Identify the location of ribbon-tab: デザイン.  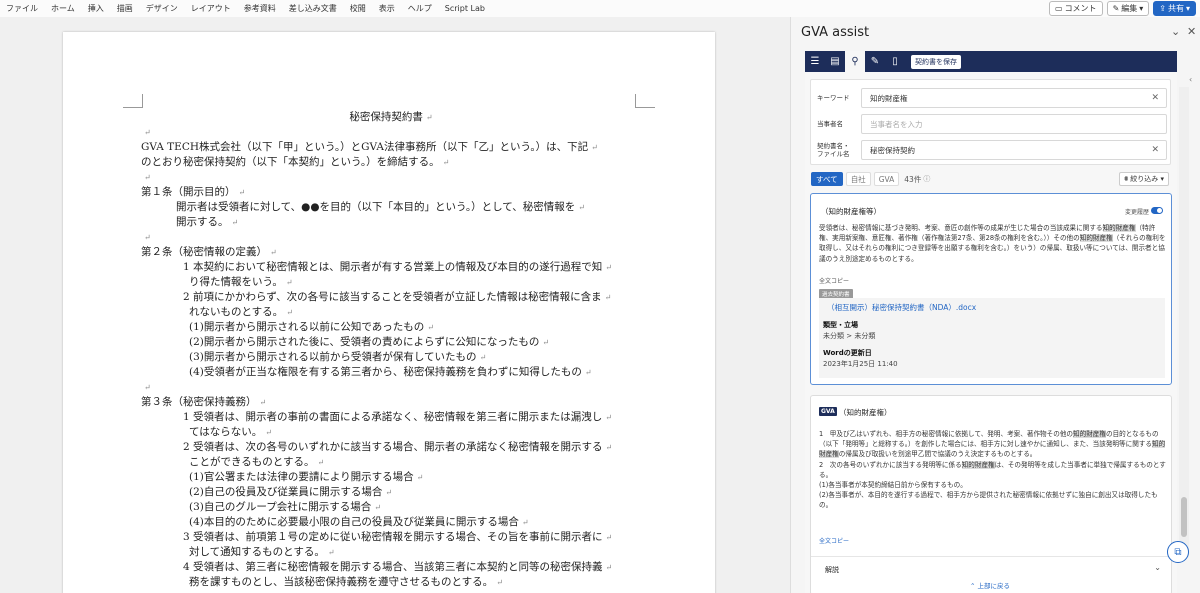
(162, 8).